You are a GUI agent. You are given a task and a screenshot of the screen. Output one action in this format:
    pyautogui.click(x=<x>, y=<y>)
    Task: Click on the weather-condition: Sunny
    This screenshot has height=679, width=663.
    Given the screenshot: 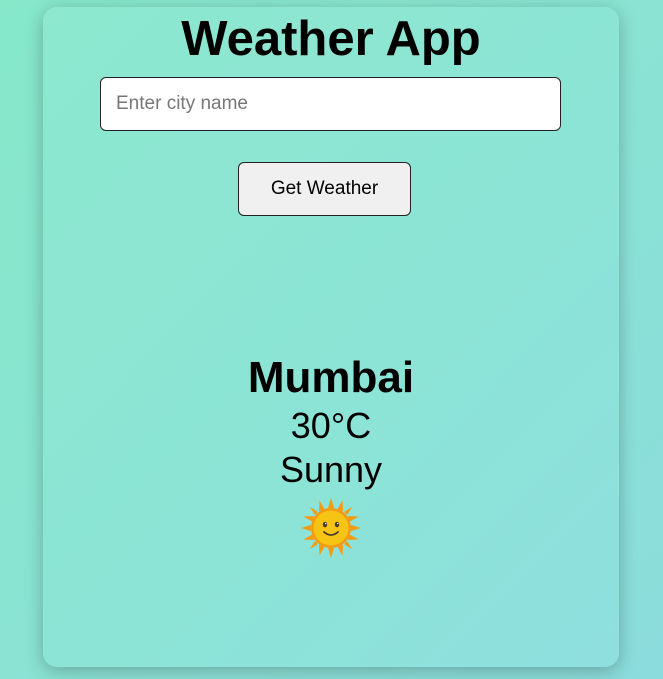 What is the action you would take?
    pyautogui.click(x=331, y=469)
    